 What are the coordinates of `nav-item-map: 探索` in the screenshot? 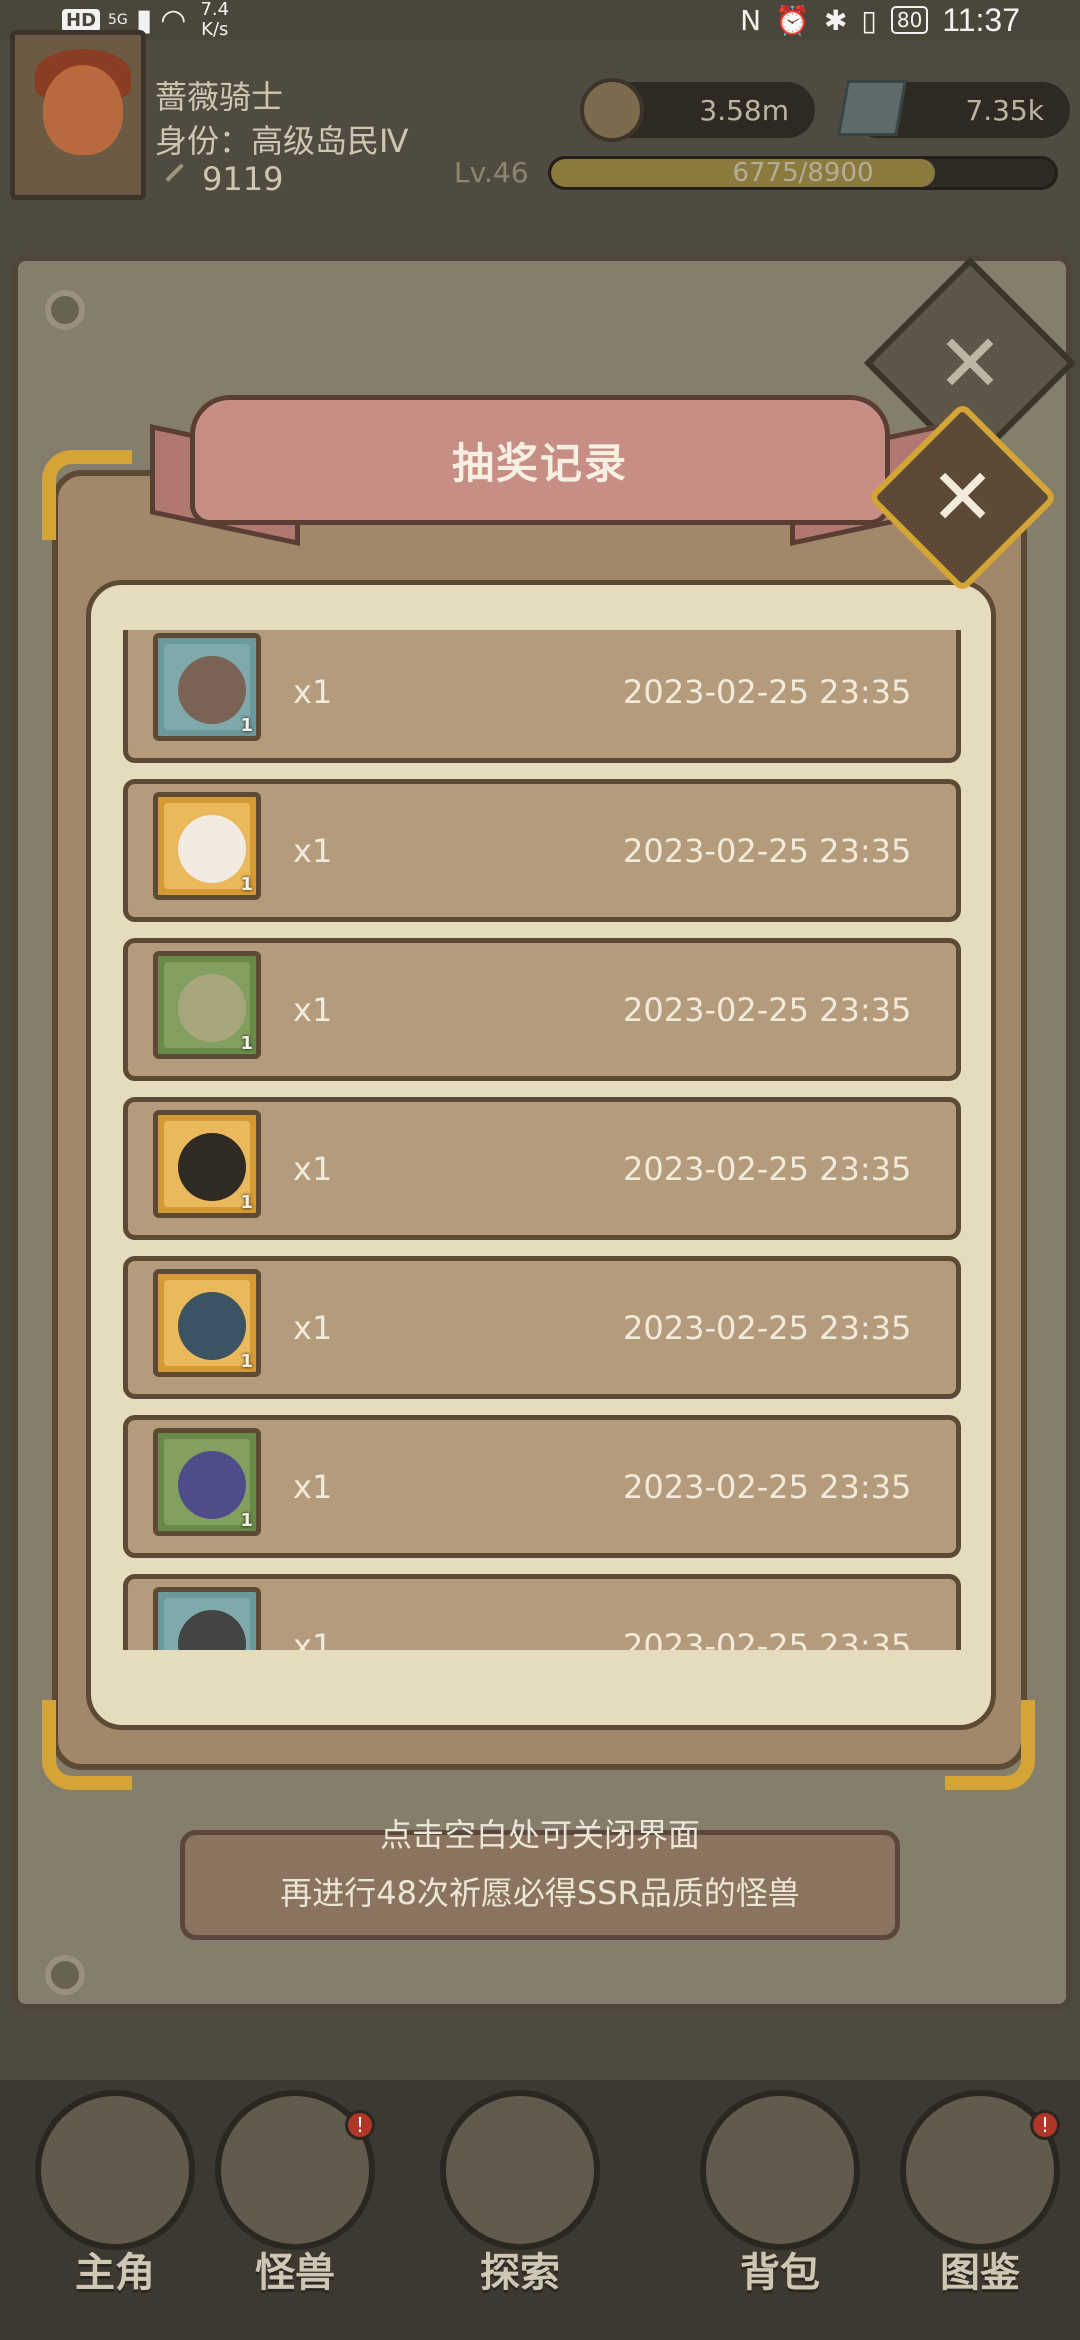 It's located at (520, 2210).